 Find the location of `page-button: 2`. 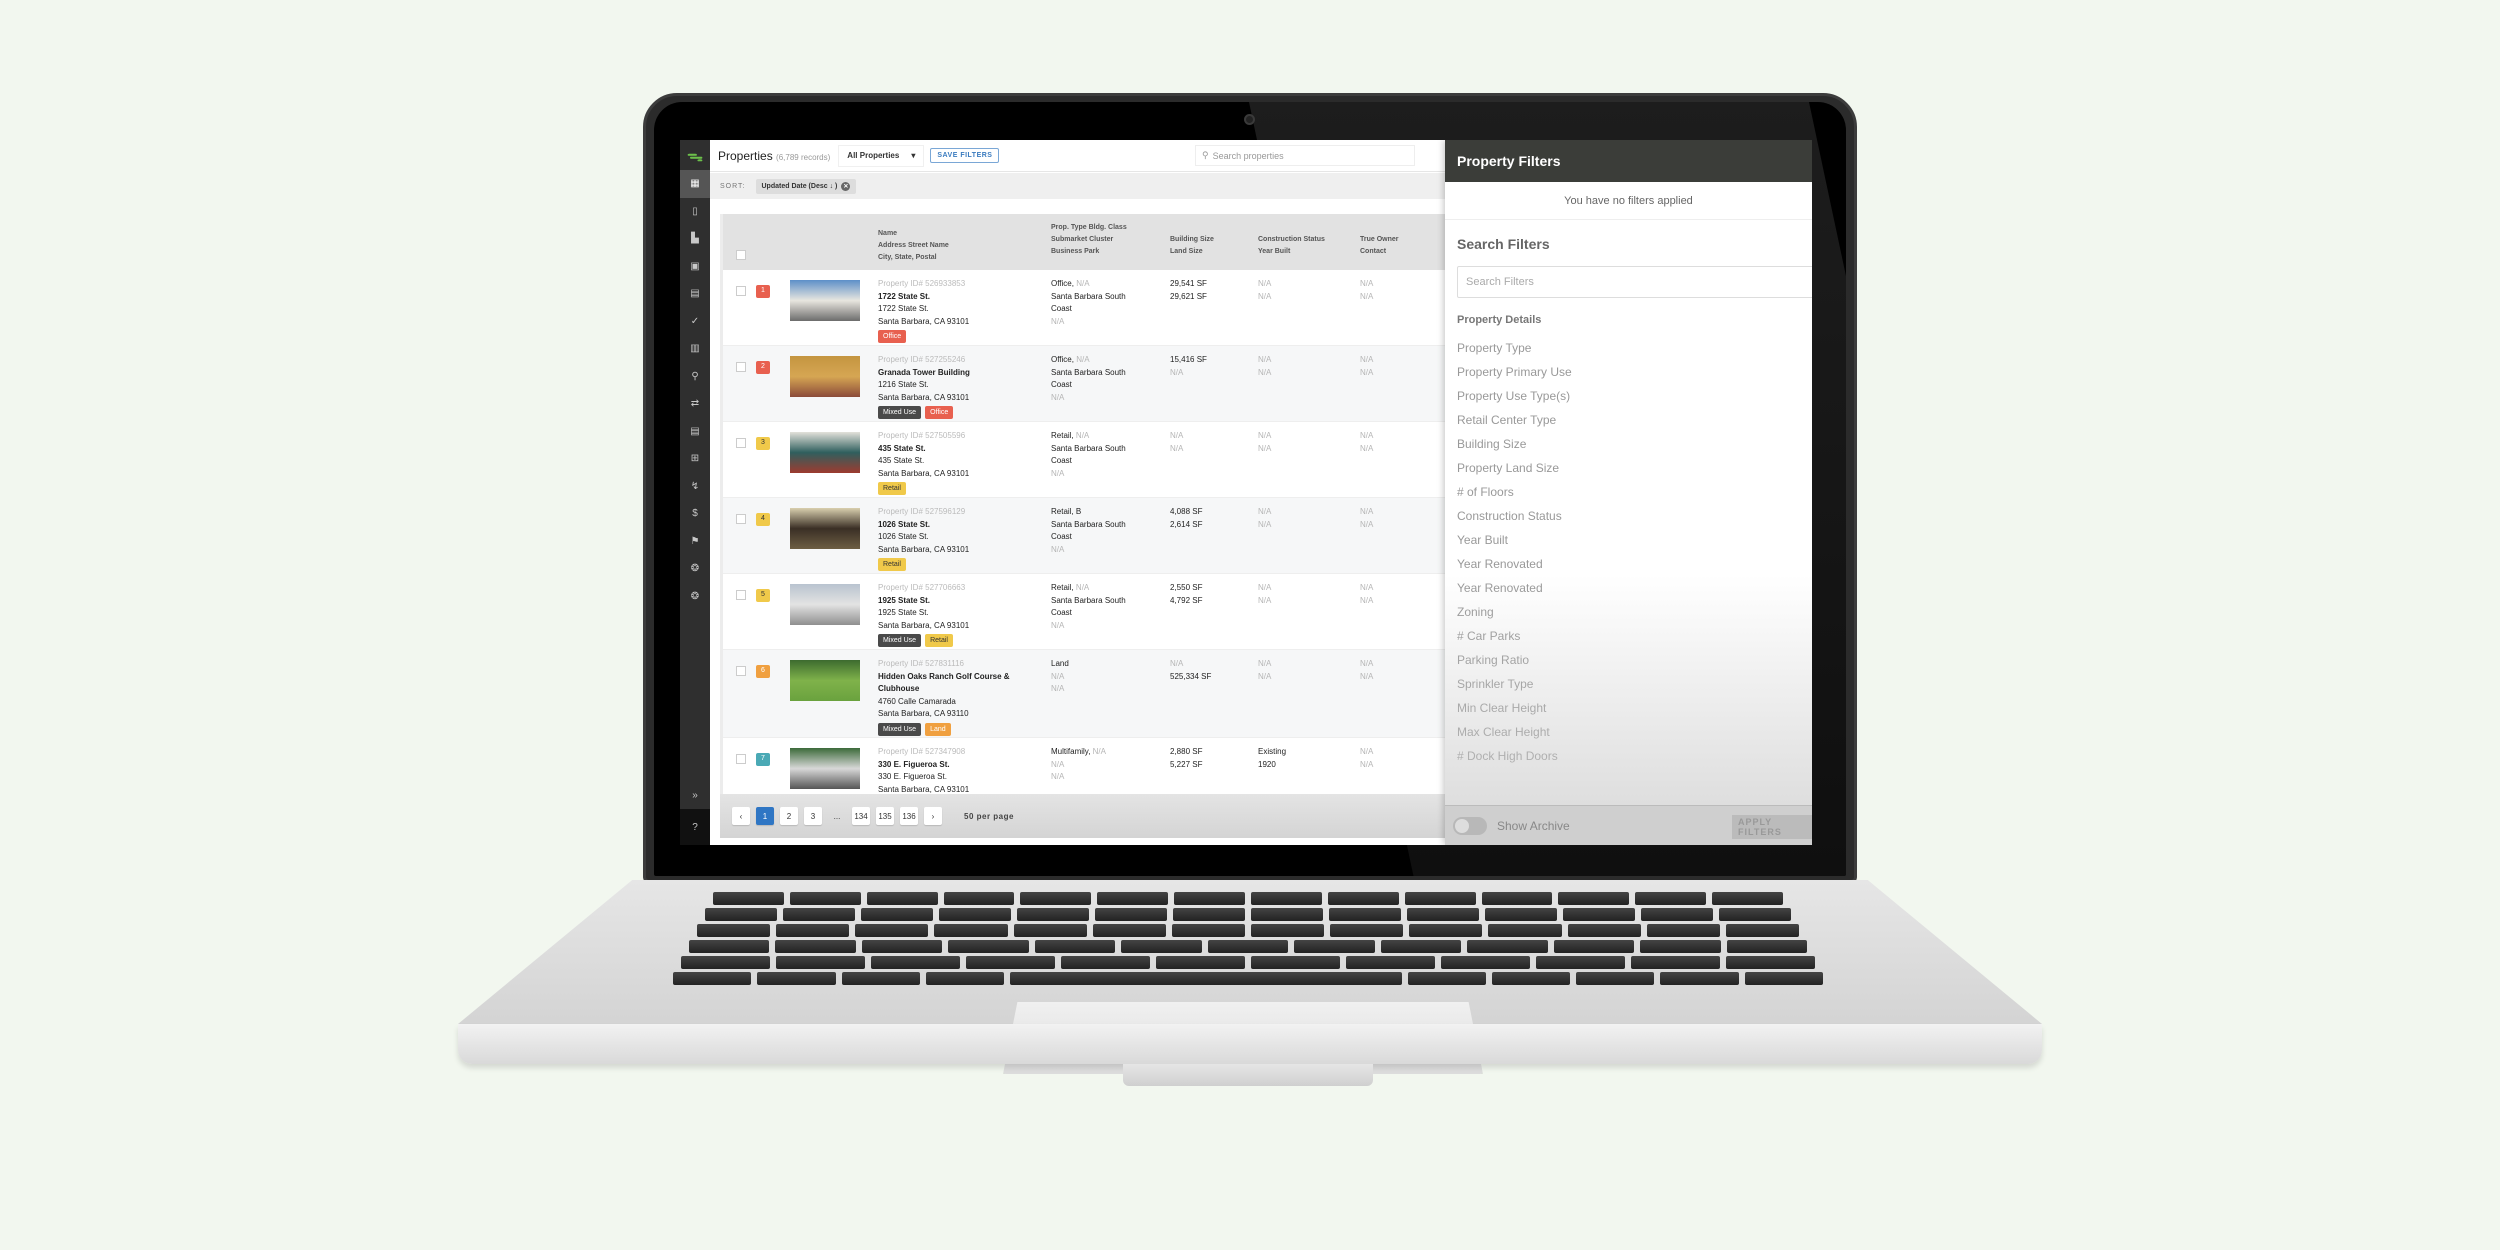

page-button: 2 is located at coordinates (789, 816).